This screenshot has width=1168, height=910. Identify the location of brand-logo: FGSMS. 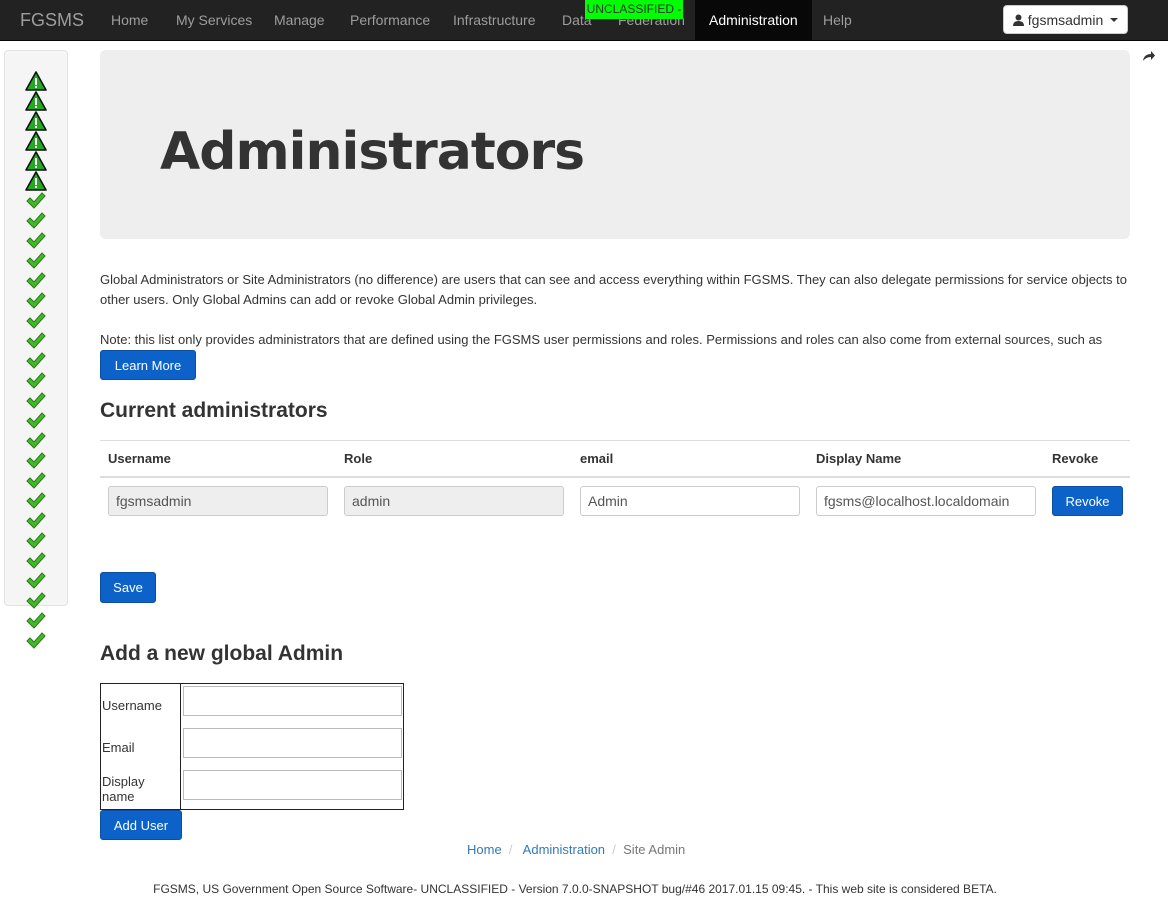
(52, 20).